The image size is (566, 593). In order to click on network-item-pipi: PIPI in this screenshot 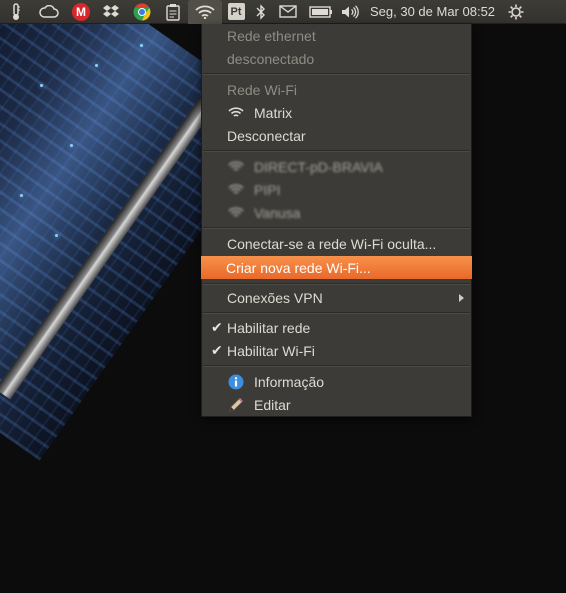, I will do `click(336, 189)`.